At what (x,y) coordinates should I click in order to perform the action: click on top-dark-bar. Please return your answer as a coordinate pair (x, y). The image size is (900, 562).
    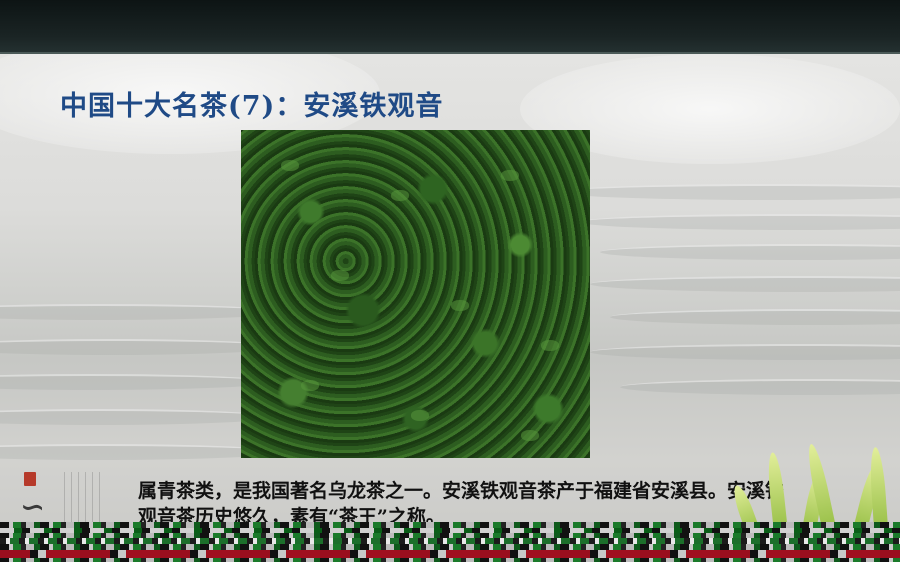
    Looking at the image, I should click on (450, 27).